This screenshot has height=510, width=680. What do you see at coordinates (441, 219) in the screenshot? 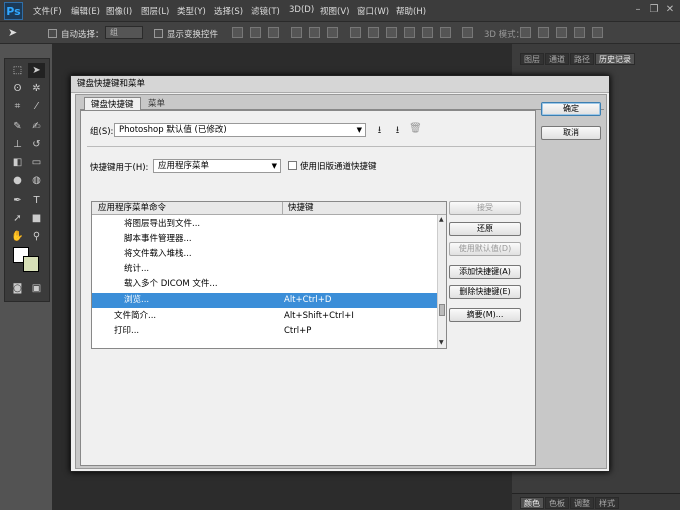
I see `scroll-up-icon: ▲` at bounding box center [441, 219].